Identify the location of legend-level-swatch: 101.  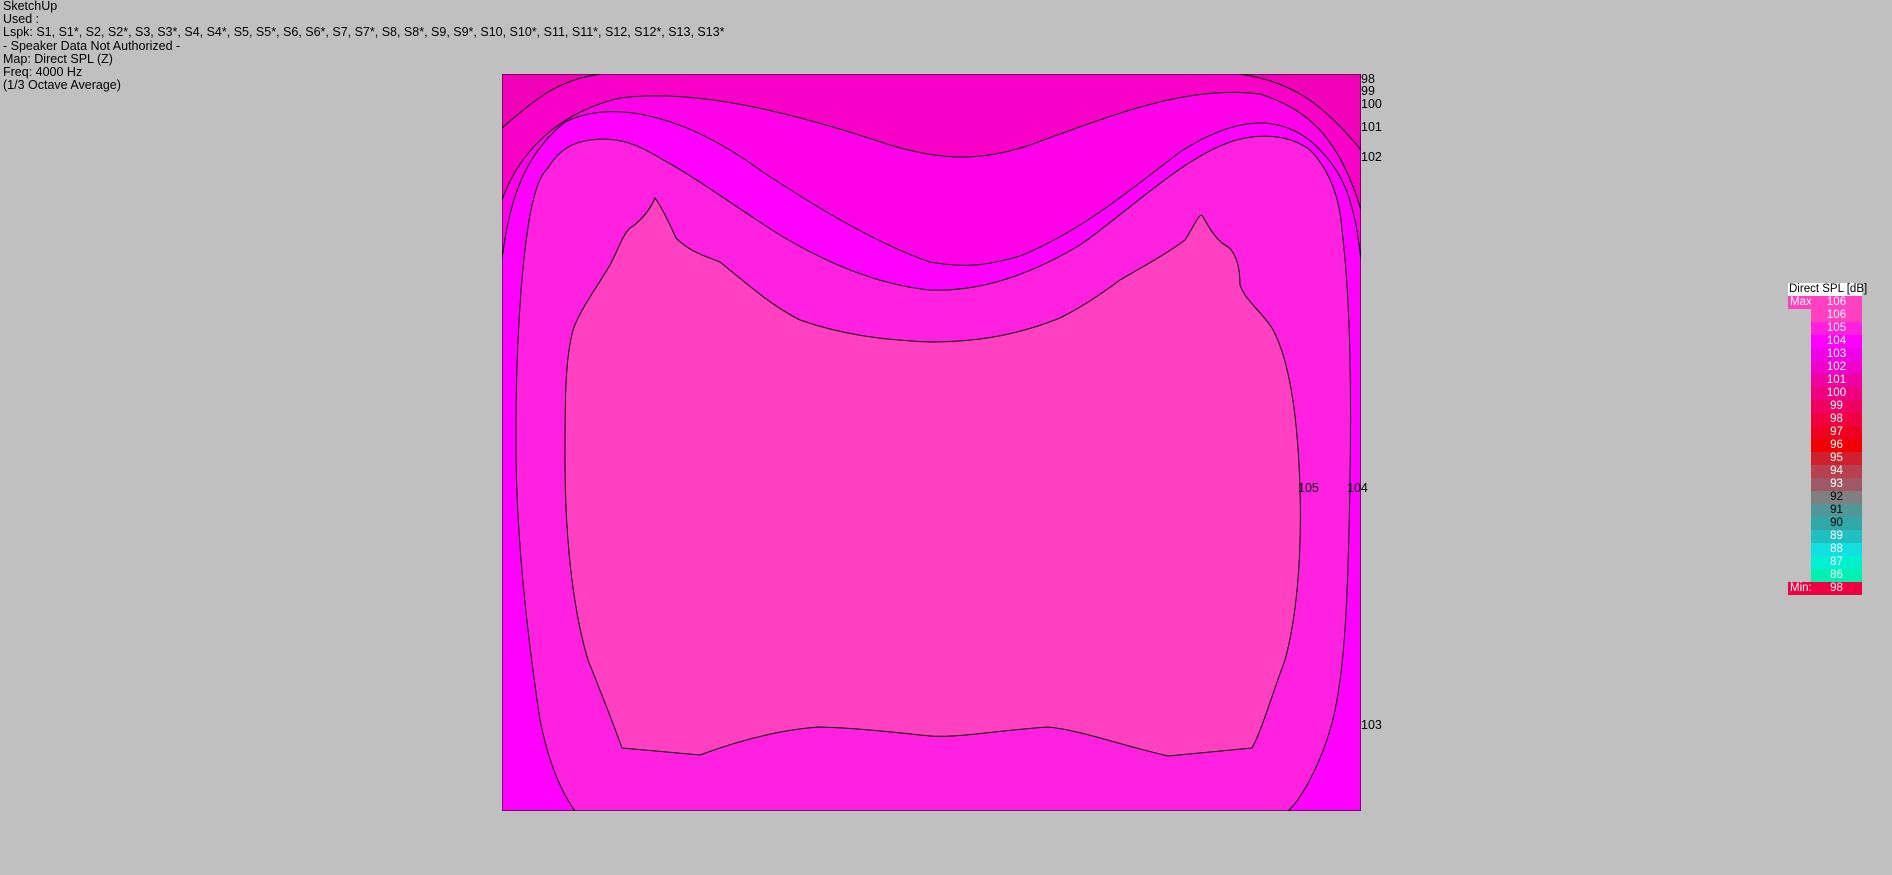
(1836, 380).